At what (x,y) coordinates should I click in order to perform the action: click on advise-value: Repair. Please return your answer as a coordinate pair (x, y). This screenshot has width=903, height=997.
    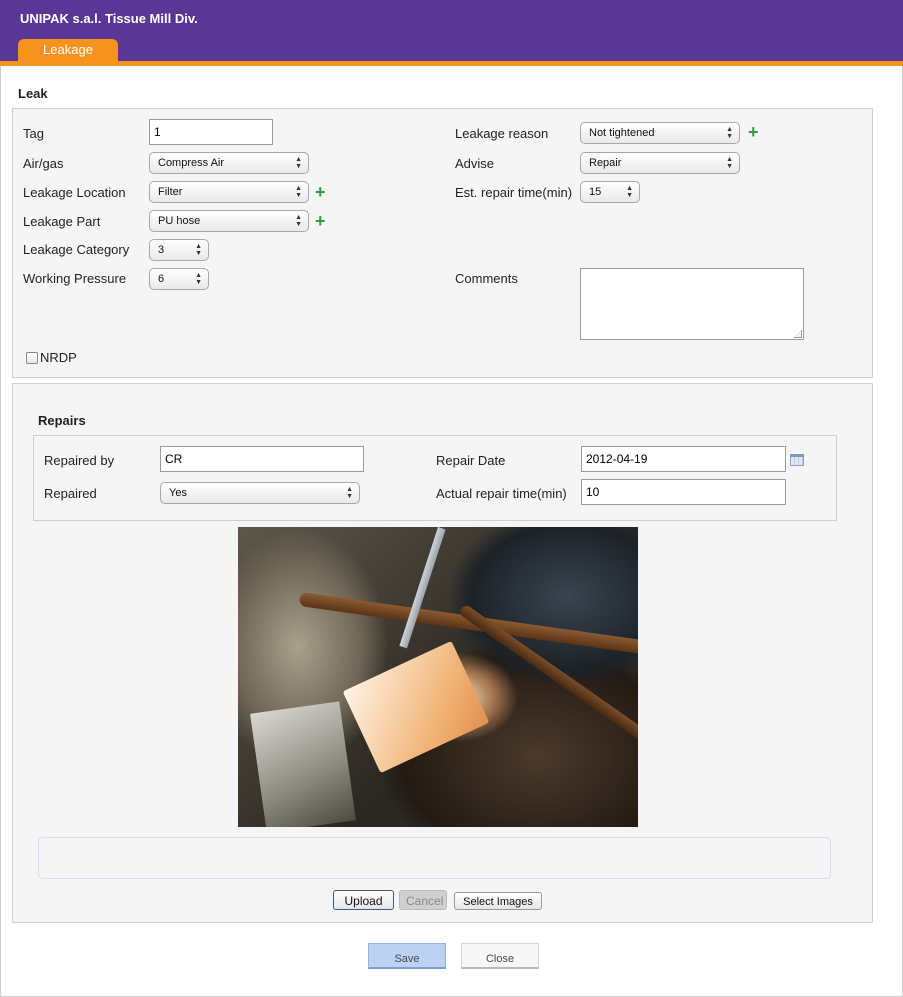
    Looking at the image, I should click on (605, 163).